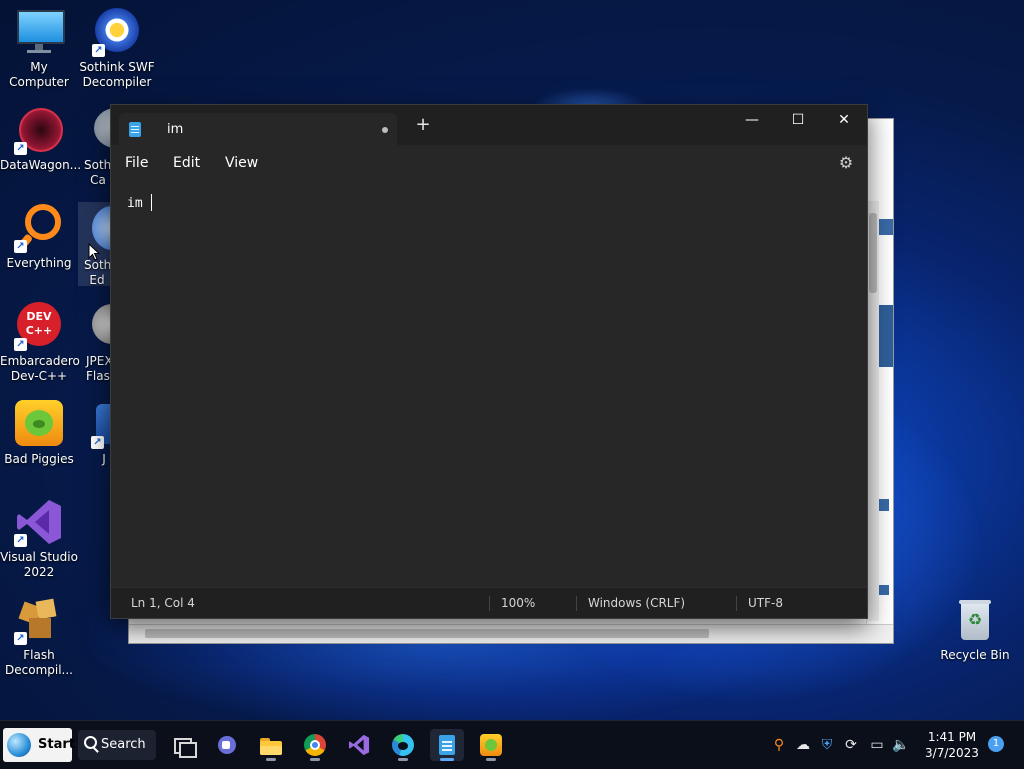  What do you see at coordinates (952, 745) in the screenshot?
I see `clock: 1:41 PM 3/7/2023` at bounding box center [952, 745].